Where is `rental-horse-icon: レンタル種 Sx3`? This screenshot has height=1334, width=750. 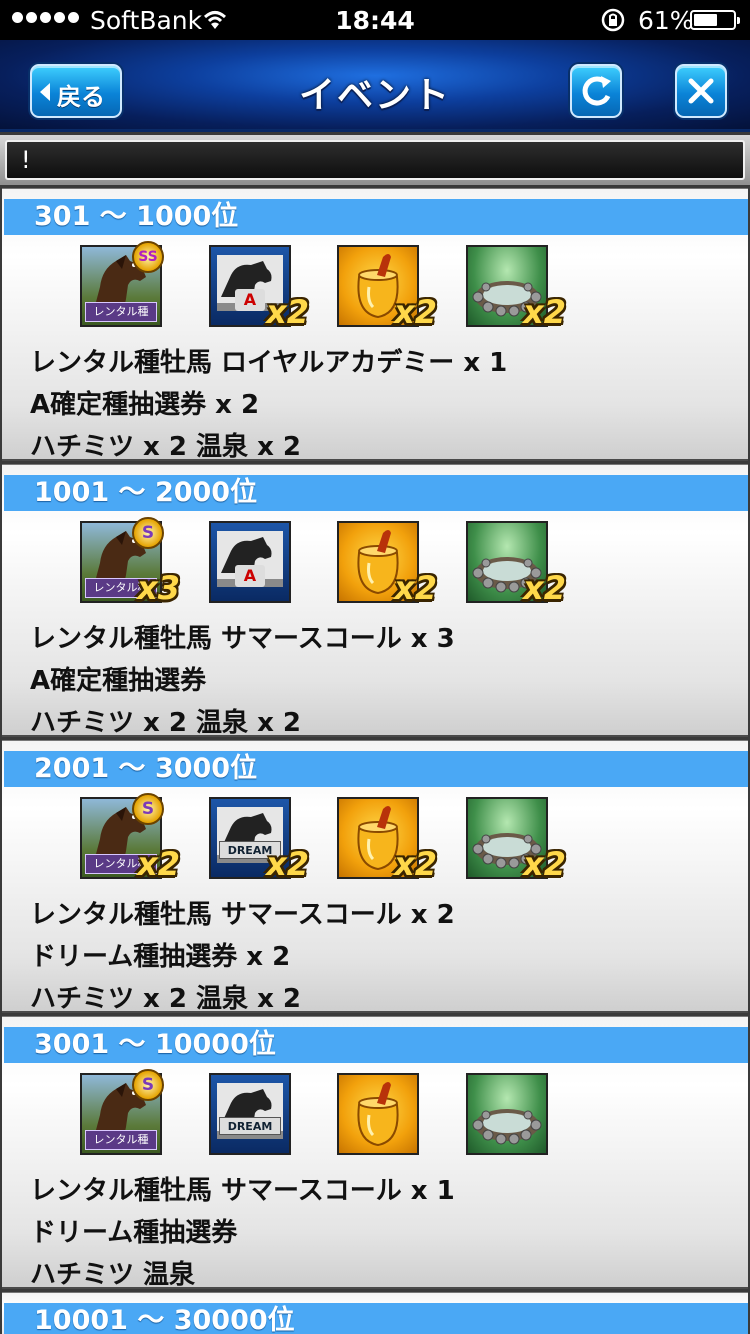 rental-horse-icon: レンタル種 Sx3 is located at coordinates (130, 562).